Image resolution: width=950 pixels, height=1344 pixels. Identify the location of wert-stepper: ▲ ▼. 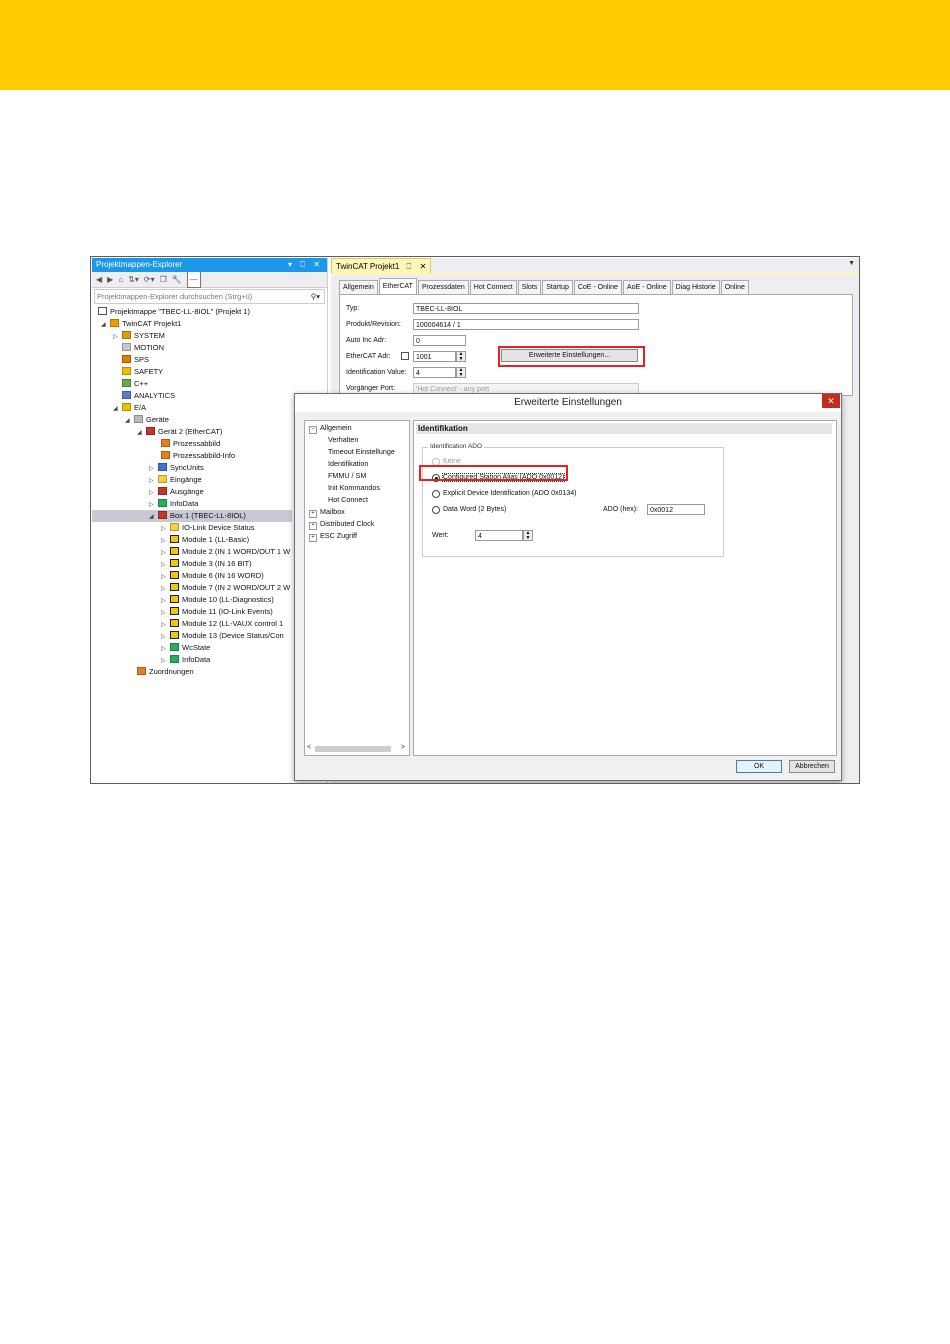
(528, 535).